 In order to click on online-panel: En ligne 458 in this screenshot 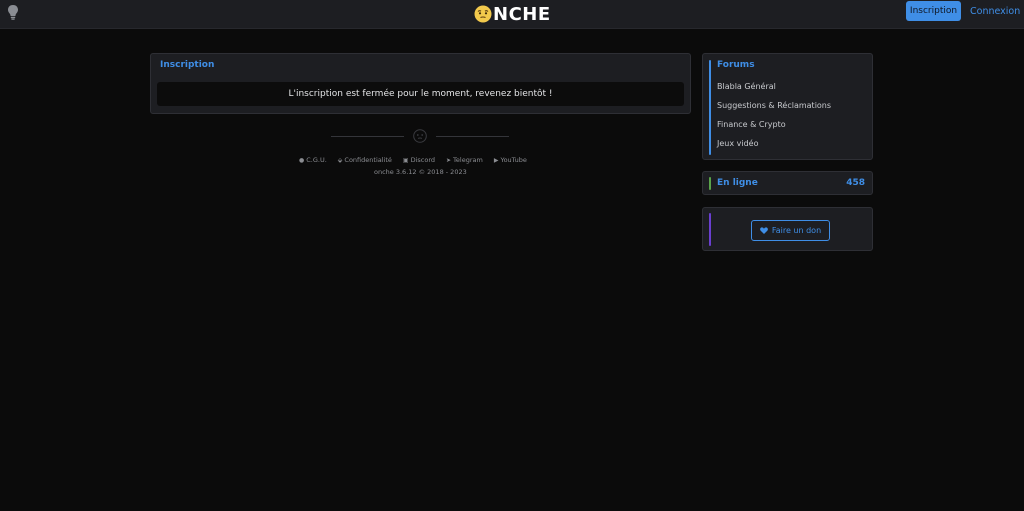, I will do `click(787, 183)`.